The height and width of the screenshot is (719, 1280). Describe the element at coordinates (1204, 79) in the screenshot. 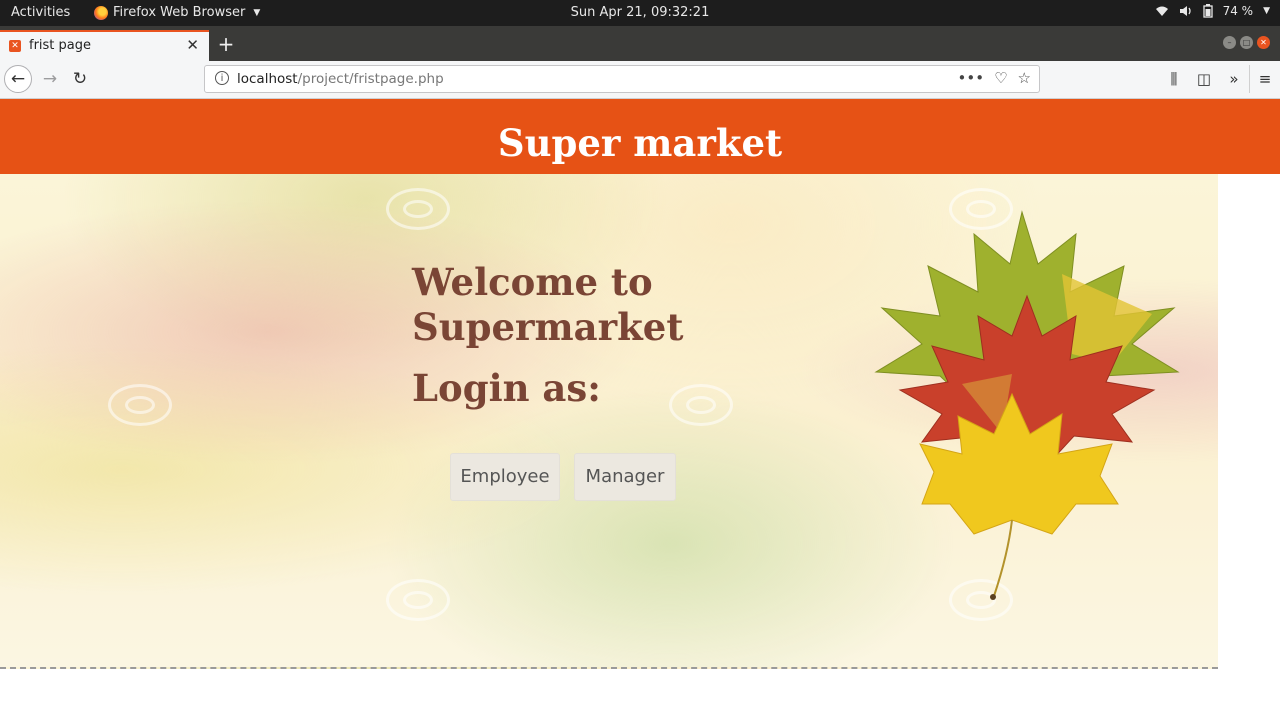

I see `sidebar-icon: ◫` at that location.